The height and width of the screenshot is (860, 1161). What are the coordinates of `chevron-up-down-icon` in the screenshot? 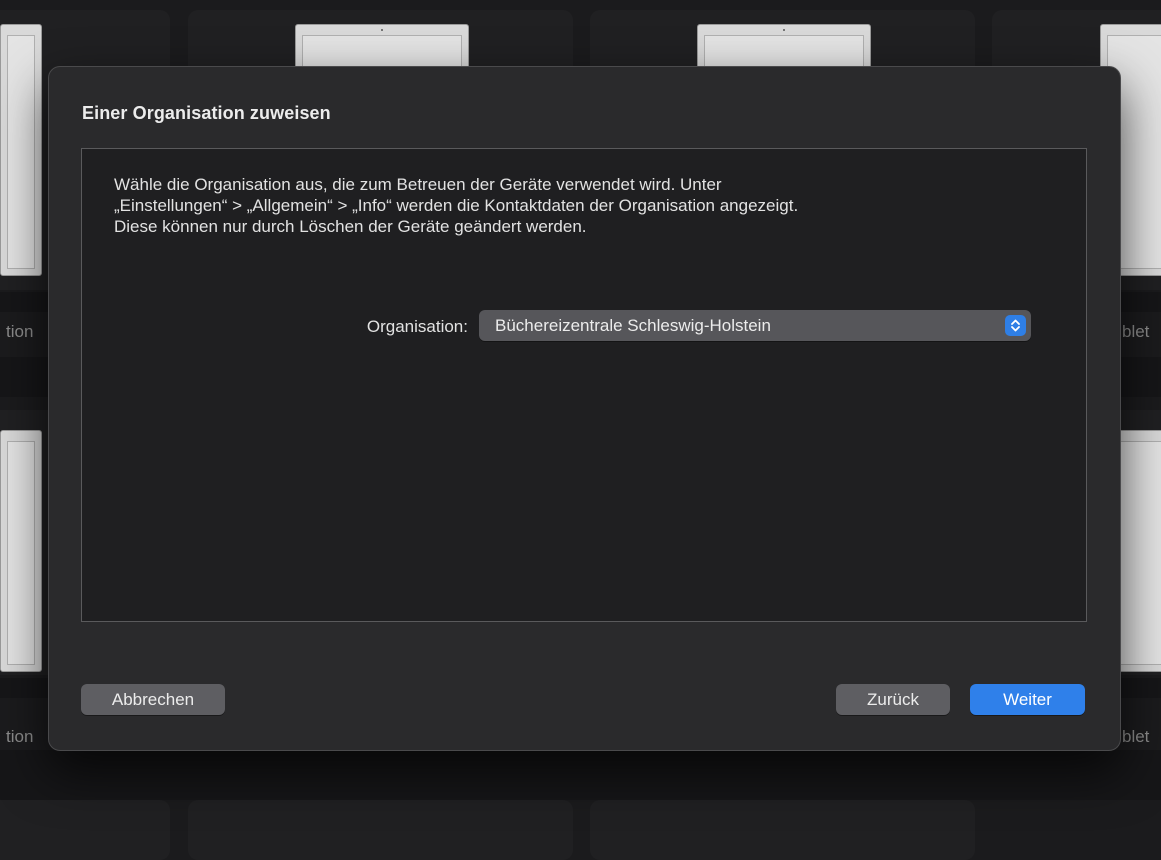 It's located at (1015, 325).